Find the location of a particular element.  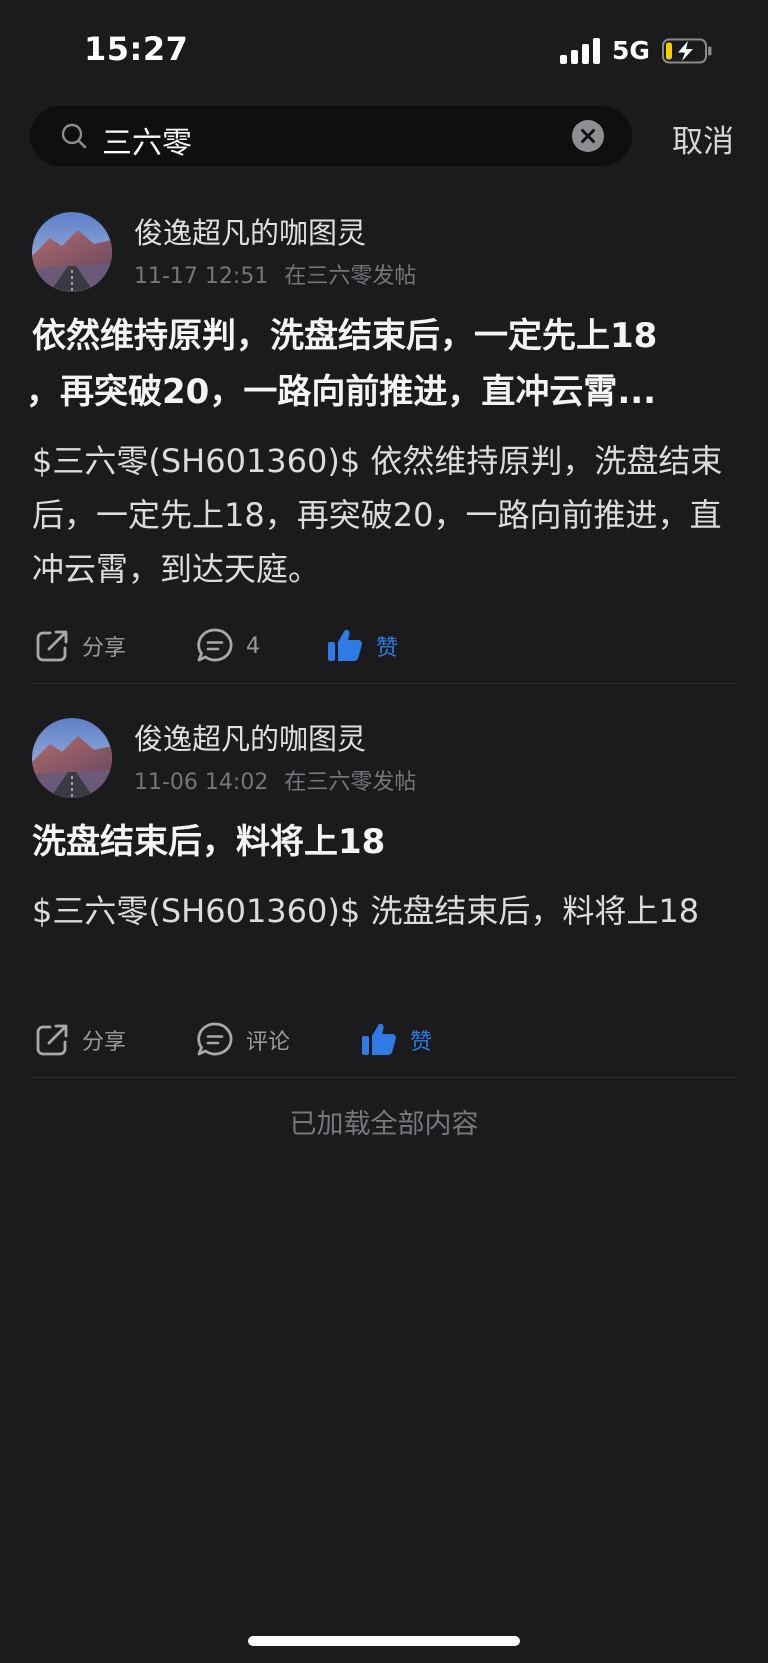

comment-button: 4 is located at coordinates (228, 646).